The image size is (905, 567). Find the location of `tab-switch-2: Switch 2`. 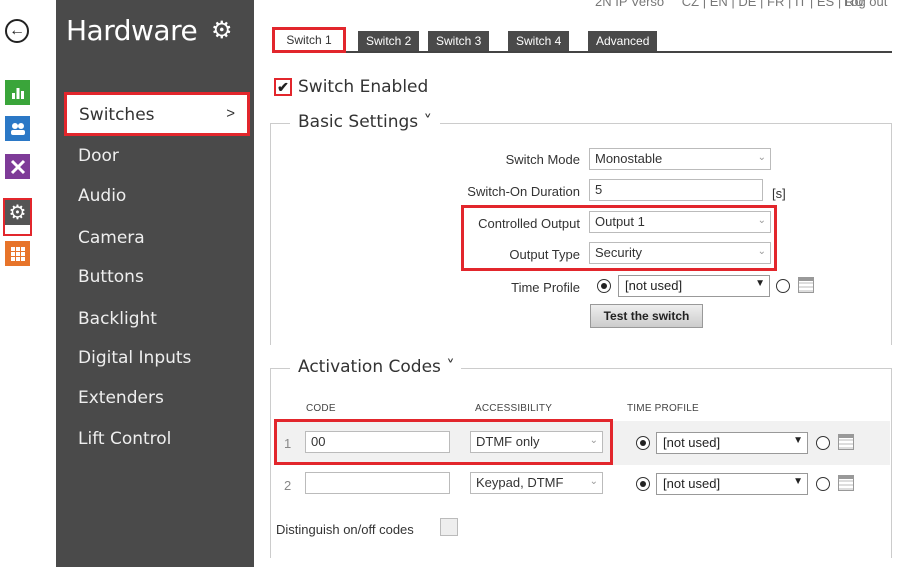

tab-switch-2: Switch 2 is located at coordinates (389, 41).